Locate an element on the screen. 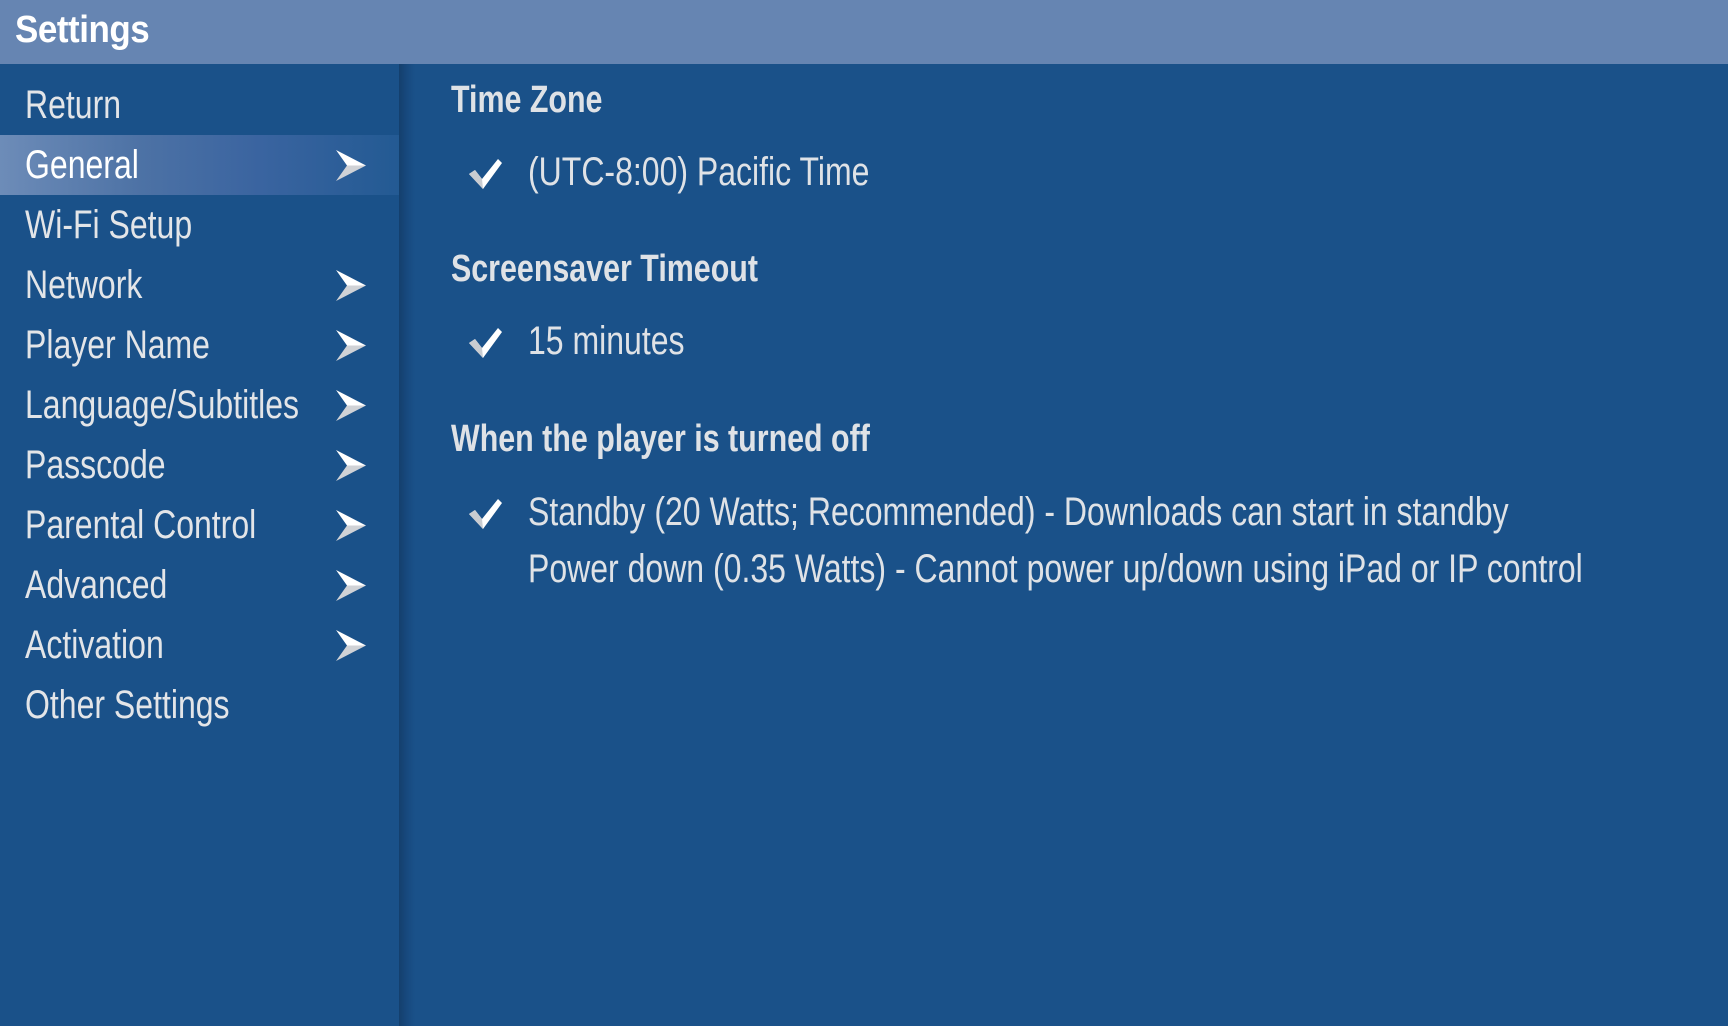 The width and height of the screenshot is (1728, 1026). sidebar-item-network: Network is located at coordinates (199, 285).